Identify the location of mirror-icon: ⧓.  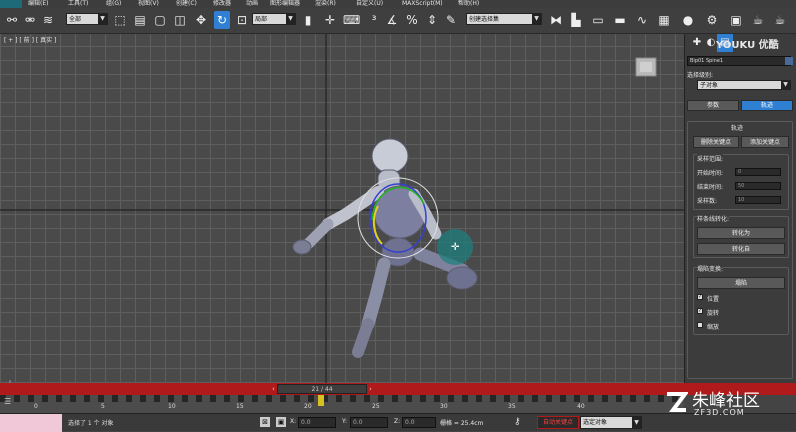
(556, 20).